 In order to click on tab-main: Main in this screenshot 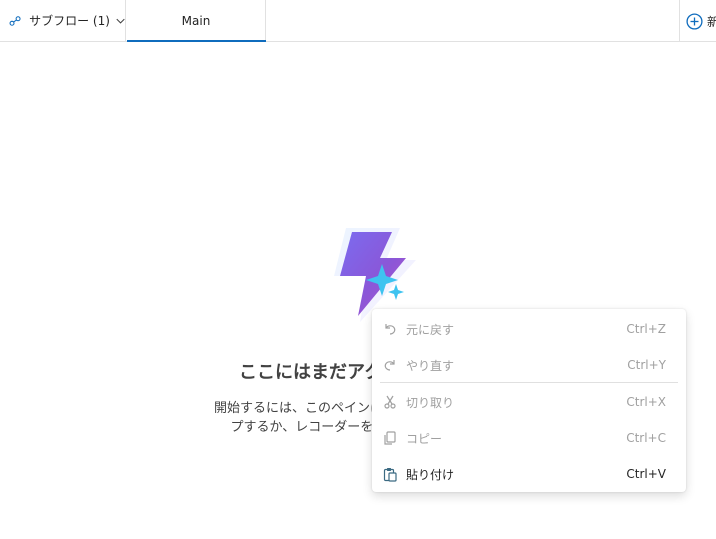, I will do `click(196, 21)`.